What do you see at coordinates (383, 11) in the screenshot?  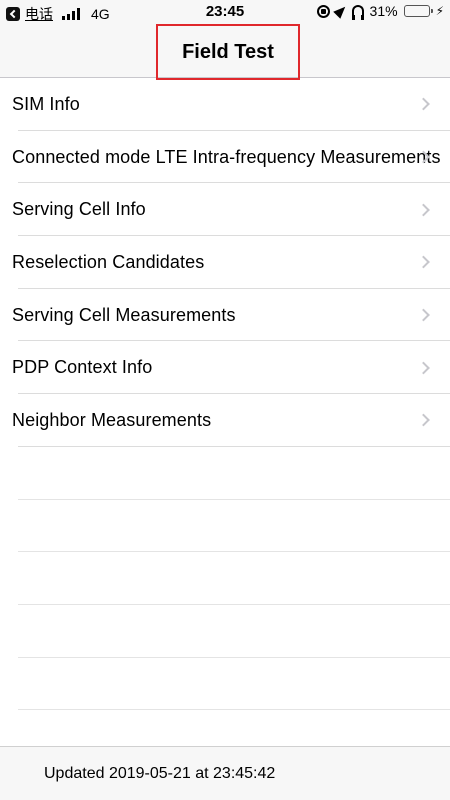 I see `battery-percent: 31%` at bounding box center [383, 11].